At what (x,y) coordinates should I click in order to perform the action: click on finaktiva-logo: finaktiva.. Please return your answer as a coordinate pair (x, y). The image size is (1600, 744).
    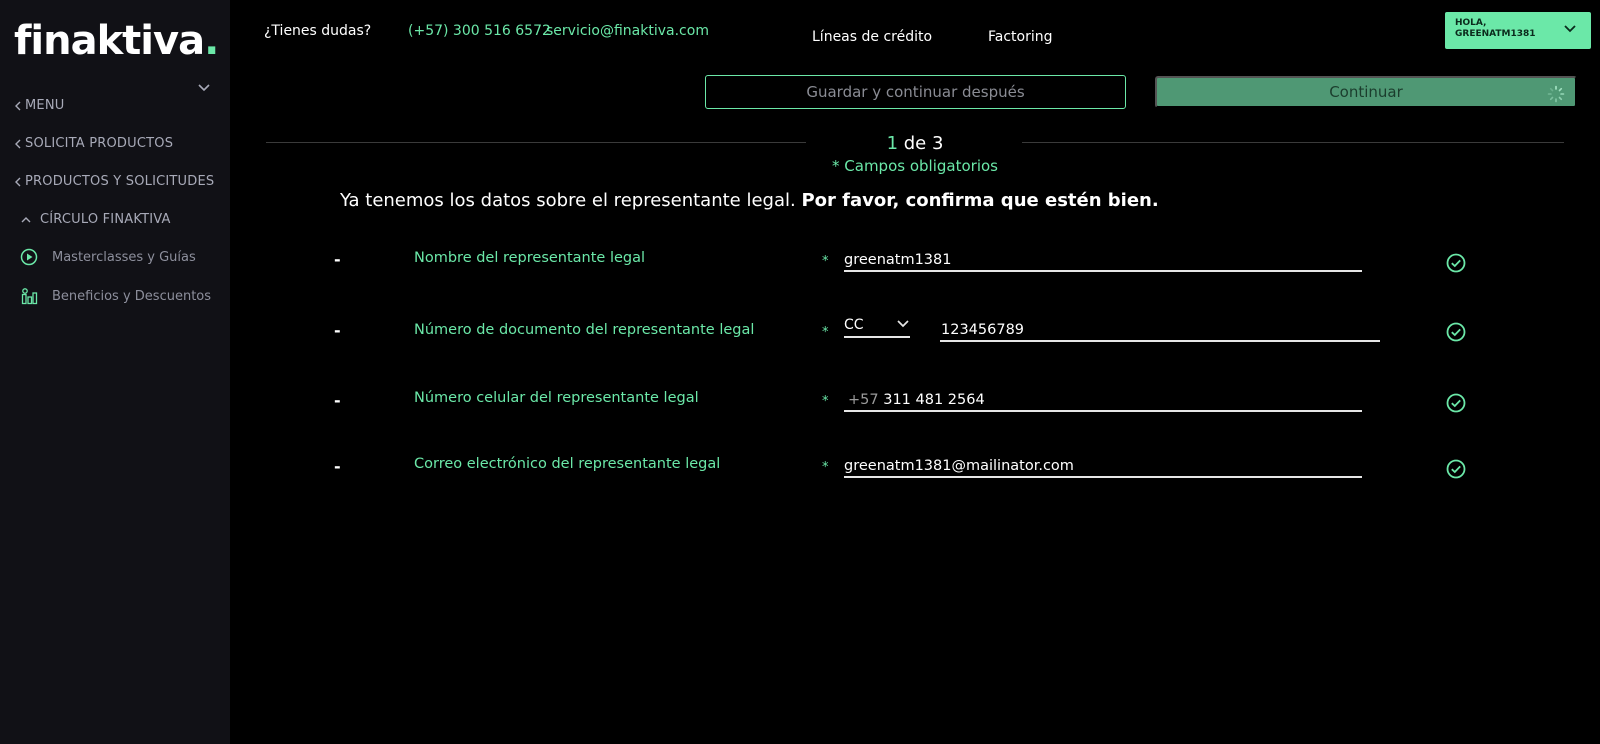
    Looking at the image, I should click on (116, 41).